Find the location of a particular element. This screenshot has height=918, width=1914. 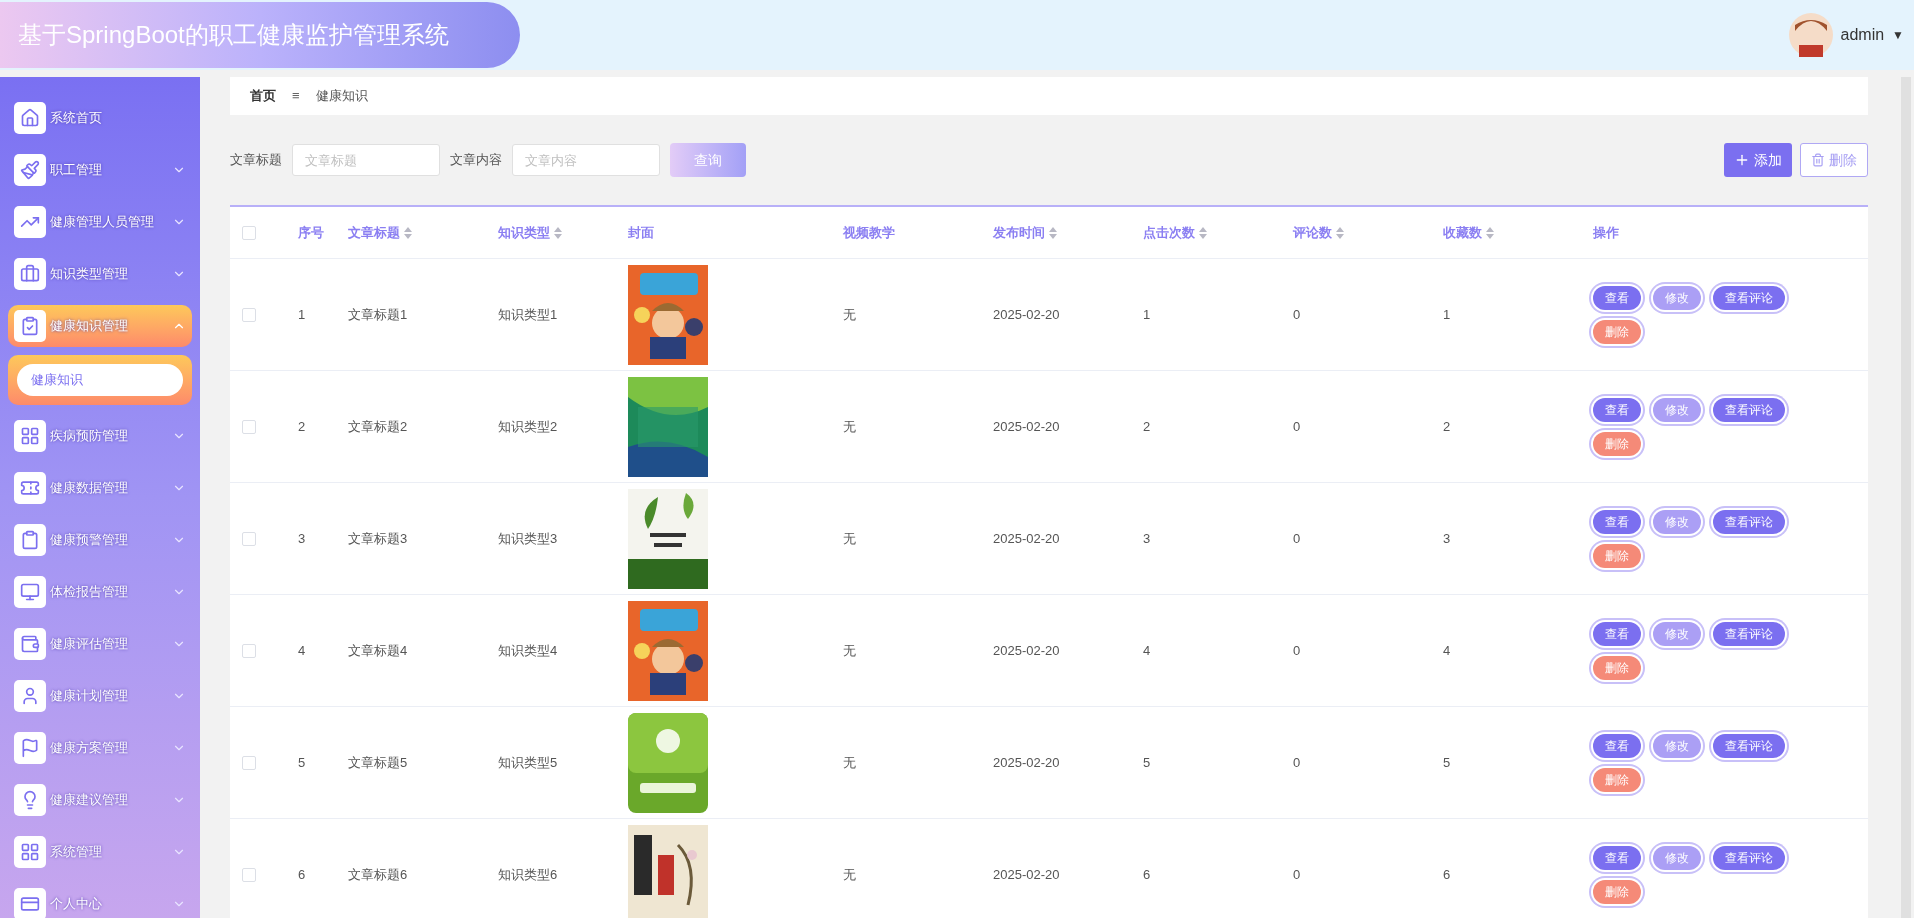

menu-item: 健康建议管理 is located at coordinates (100, 800).